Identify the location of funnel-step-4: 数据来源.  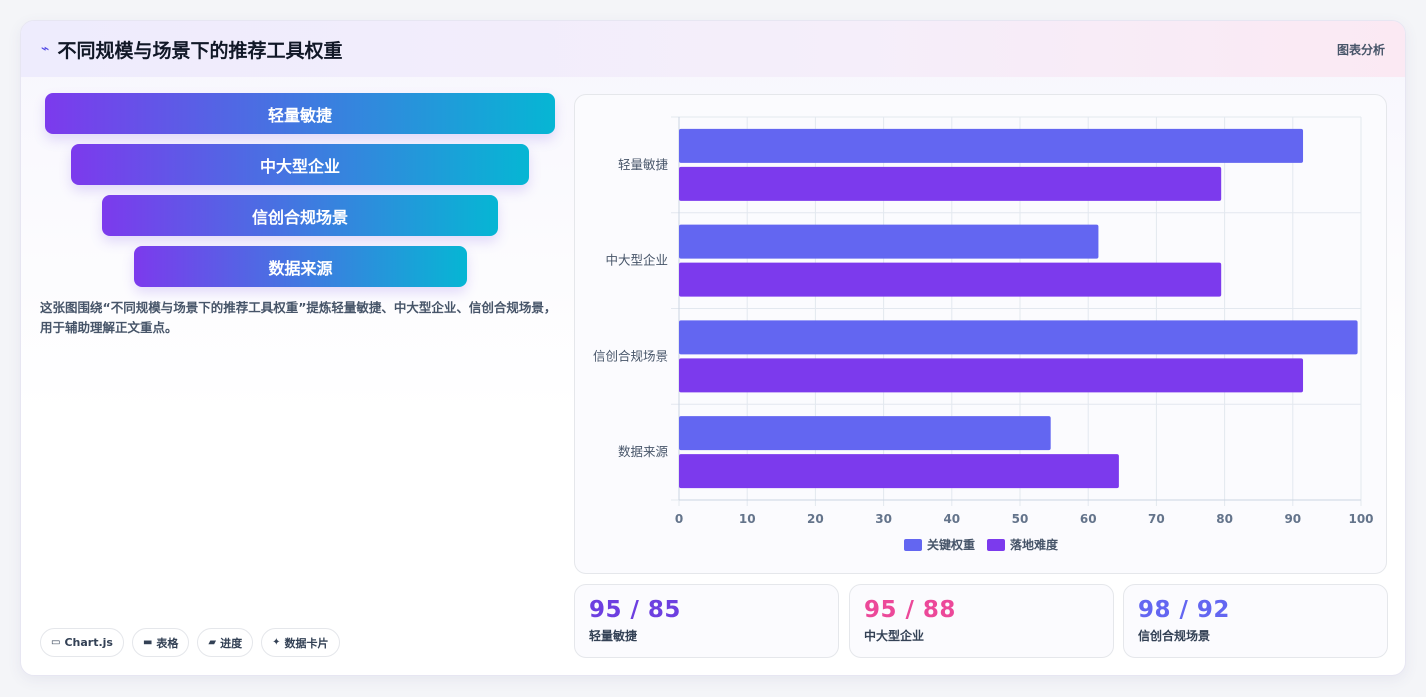
(300, 266).